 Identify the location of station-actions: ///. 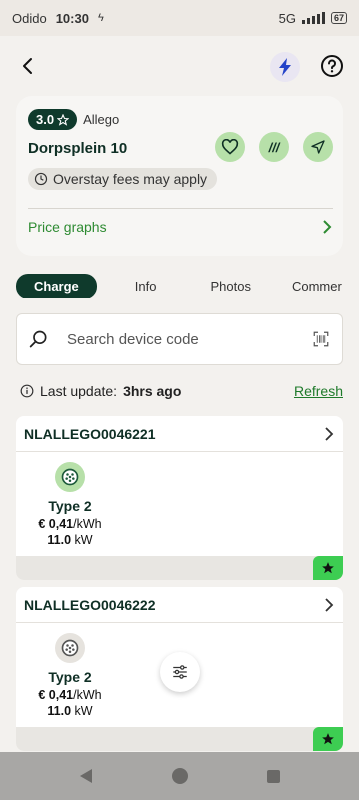
(274, 147).